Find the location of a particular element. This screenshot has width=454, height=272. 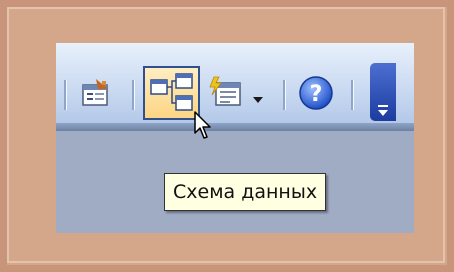

help-button: ? is located at coordinates (316, 93).